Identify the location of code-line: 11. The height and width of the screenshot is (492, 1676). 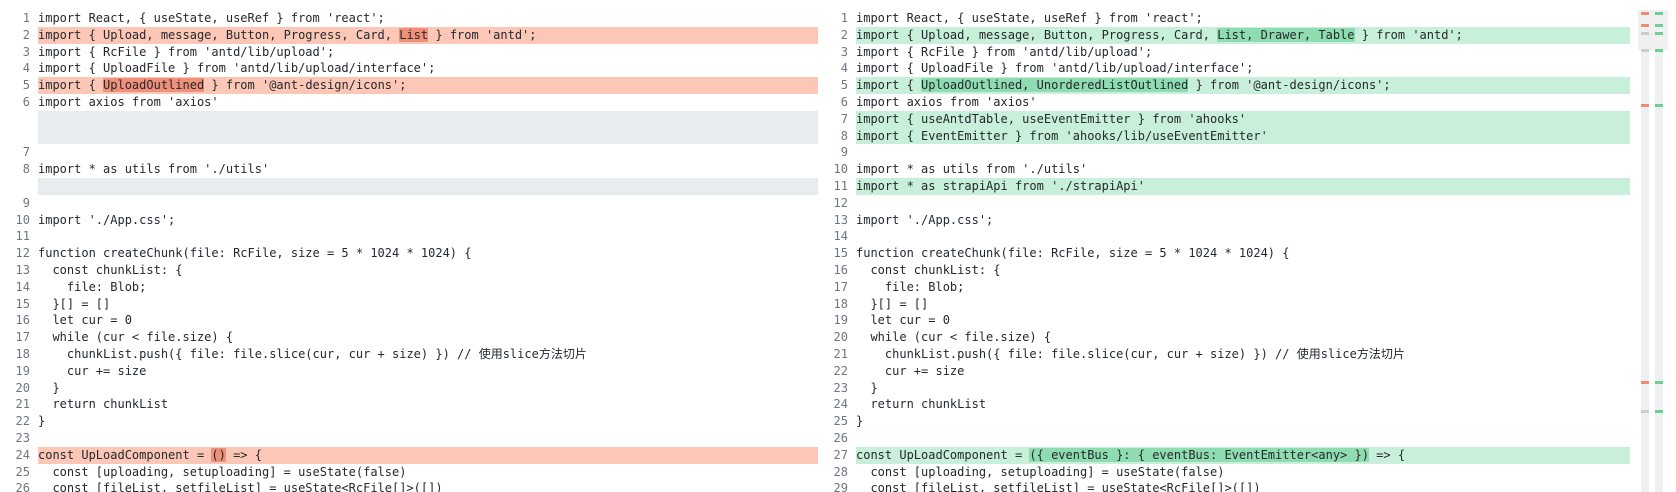
(409, 236).